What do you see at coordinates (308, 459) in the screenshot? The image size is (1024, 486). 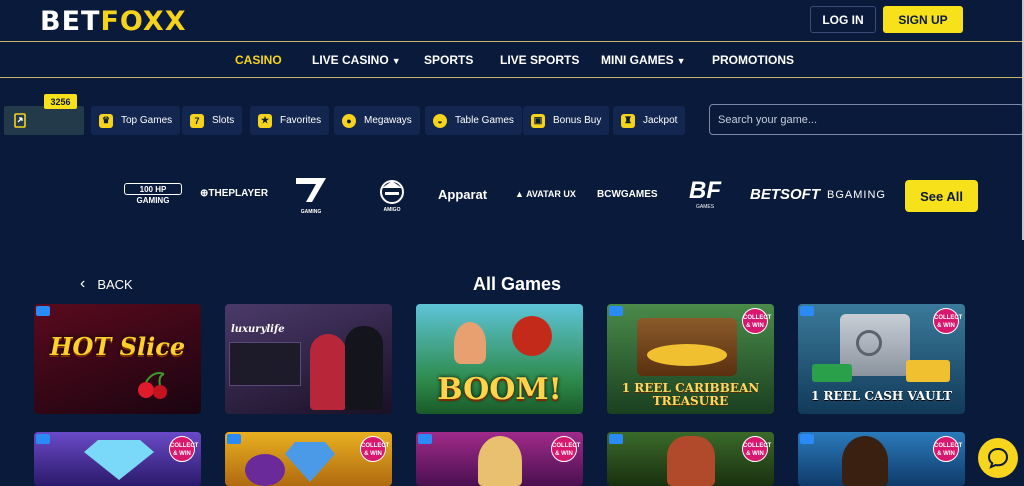 I see `game-tile-grapes: COLLECT & WIN` at bounding box center [308, 459].